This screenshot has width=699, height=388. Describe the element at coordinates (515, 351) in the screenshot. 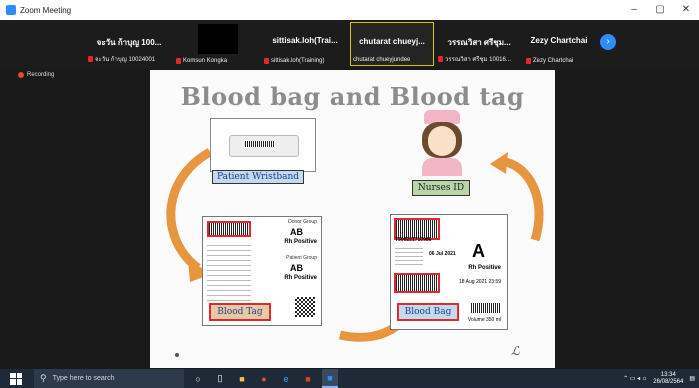

I see `signature-logo: ℒ` at that location.